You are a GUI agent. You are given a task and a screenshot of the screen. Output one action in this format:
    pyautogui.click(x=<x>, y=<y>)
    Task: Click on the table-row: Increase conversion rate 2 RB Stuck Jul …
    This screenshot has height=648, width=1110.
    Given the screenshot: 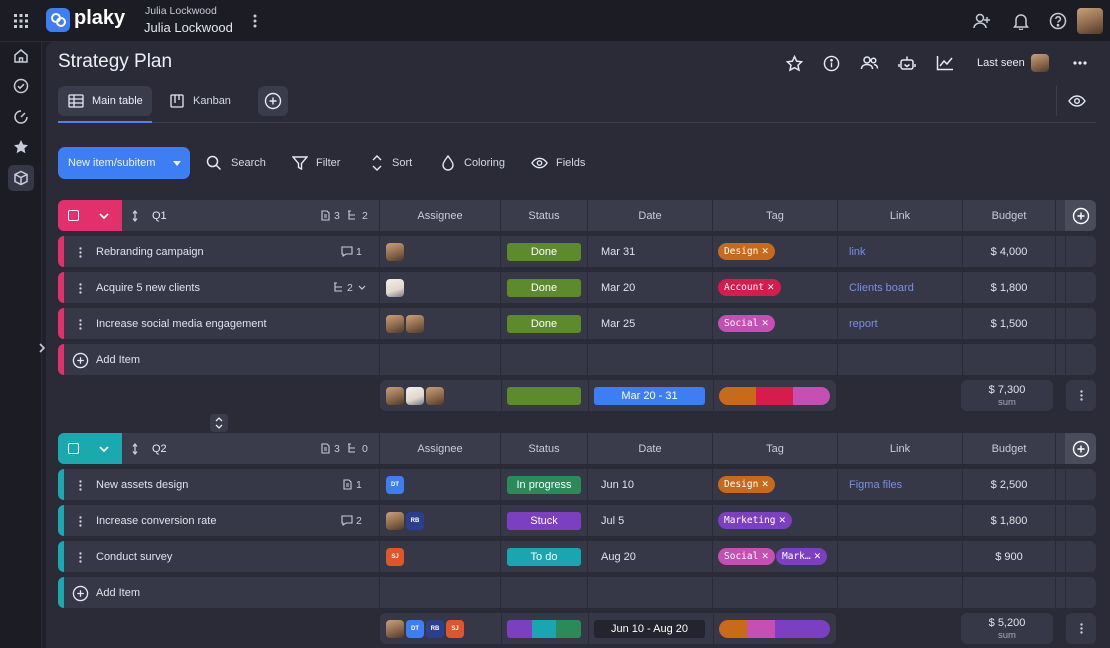 What is the action you would take?
    pyautogui.click(x=577, y=520)
    